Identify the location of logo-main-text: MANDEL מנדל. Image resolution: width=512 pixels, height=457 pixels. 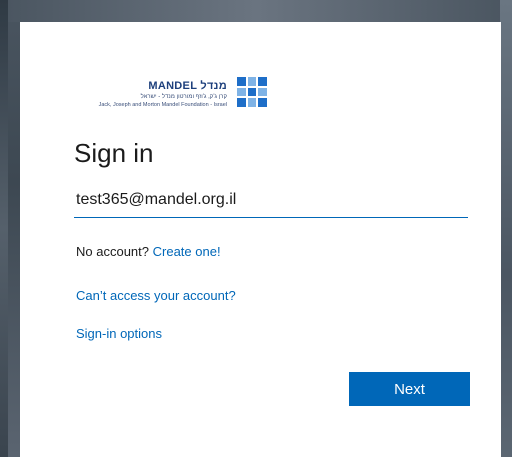
(187, 86).